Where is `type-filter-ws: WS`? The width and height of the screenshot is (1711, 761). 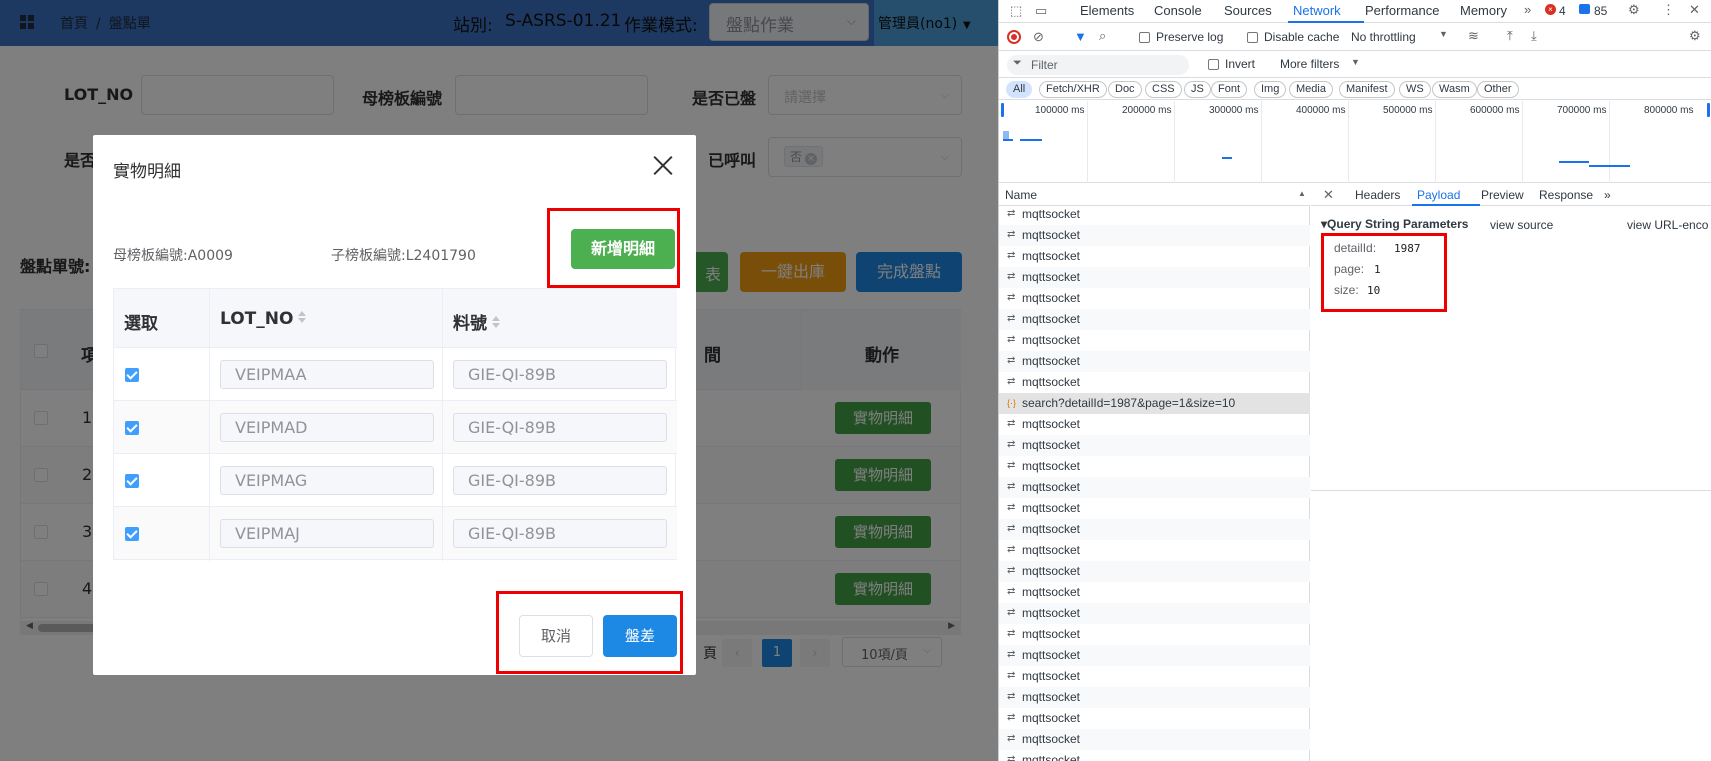
type-filter-ws: WS is located at coordinates (1415, 89).